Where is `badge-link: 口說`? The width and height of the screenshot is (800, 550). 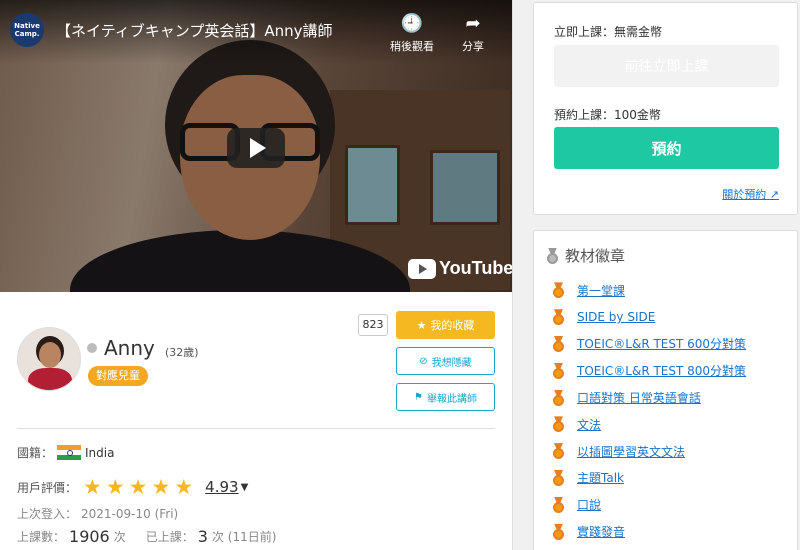
badge-link: 口說 is located at coordinates (589, 504).